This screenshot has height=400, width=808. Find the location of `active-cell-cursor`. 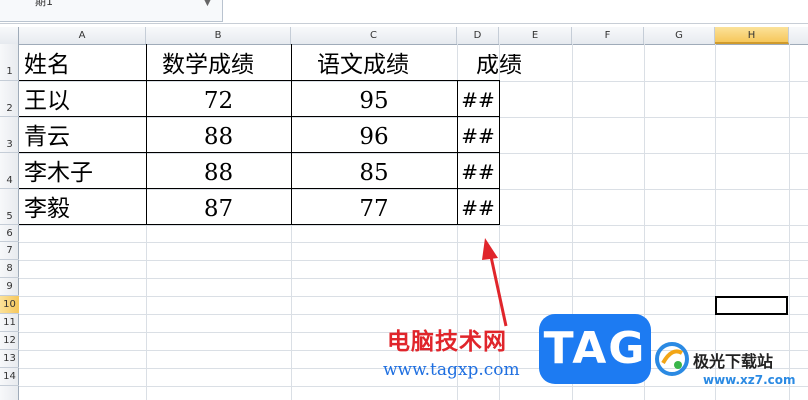

active-cell-cursor is located at coordinates (751, 305).